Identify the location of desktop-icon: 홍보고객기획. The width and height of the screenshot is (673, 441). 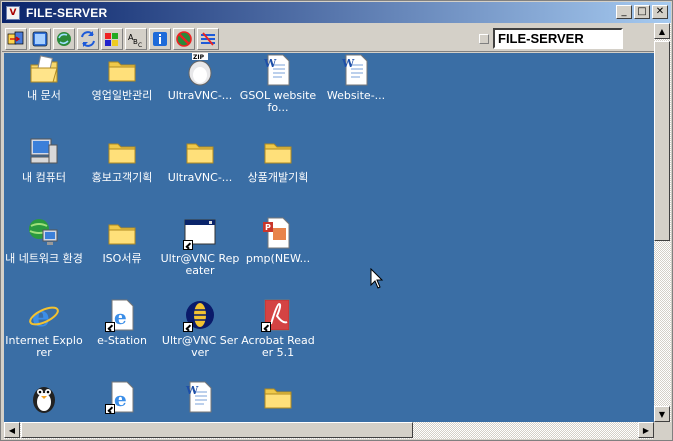
(122, 159).